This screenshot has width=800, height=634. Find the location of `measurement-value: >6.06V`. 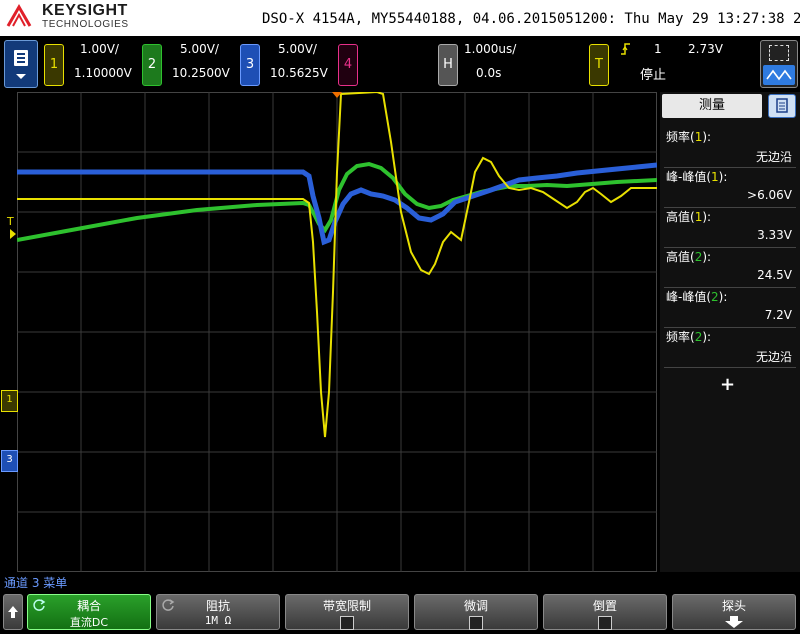

measurement-value: >6.06V is located at coordinates (769, 195).